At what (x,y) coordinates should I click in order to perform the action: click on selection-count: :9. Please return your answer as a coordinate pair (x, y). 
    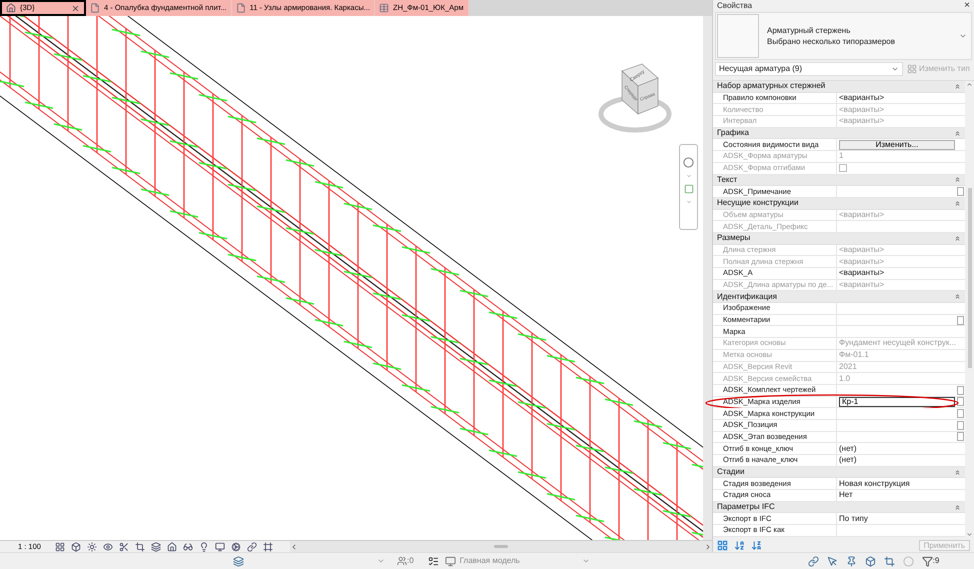
    Looking at the image, I should click on (936, 561).